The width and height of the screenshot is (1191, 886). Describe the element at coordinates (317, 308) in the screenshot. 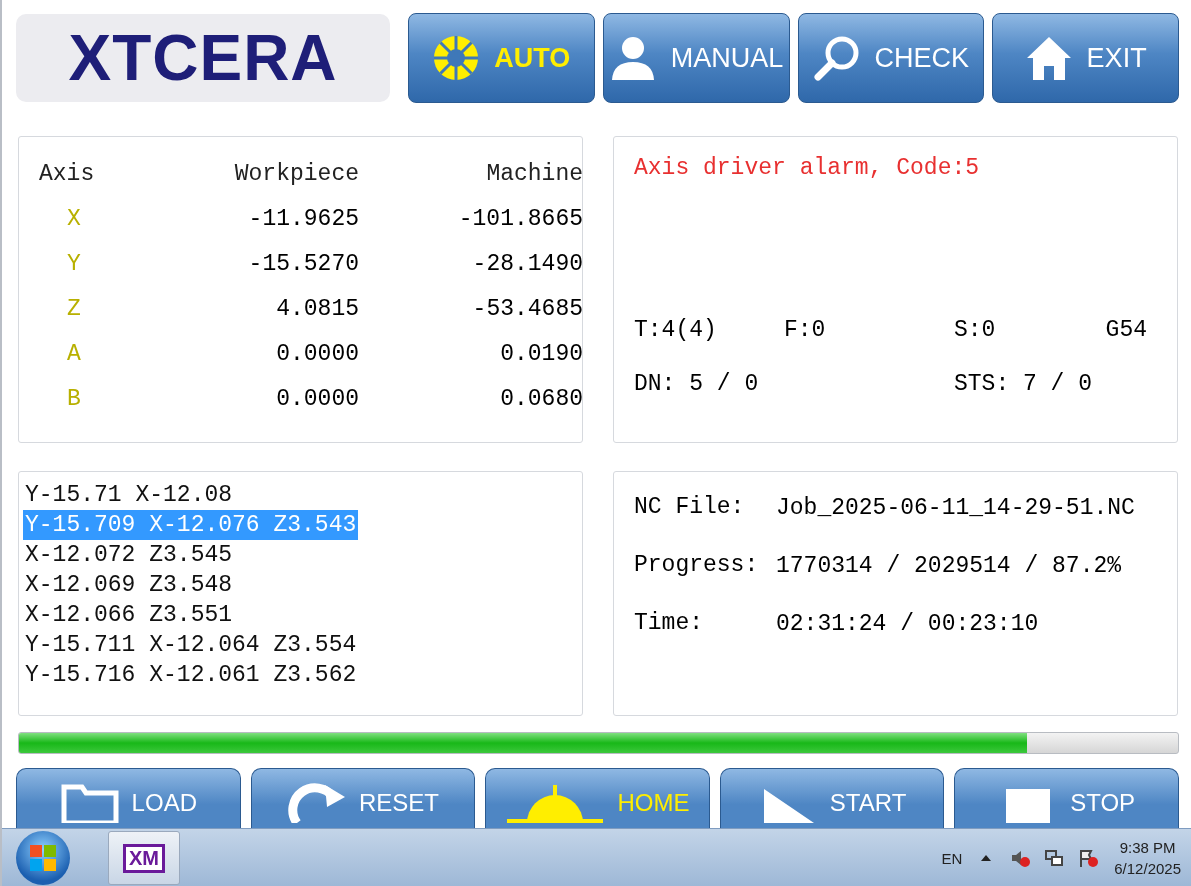

I see `table-cell-text: 4.0815` at that location.